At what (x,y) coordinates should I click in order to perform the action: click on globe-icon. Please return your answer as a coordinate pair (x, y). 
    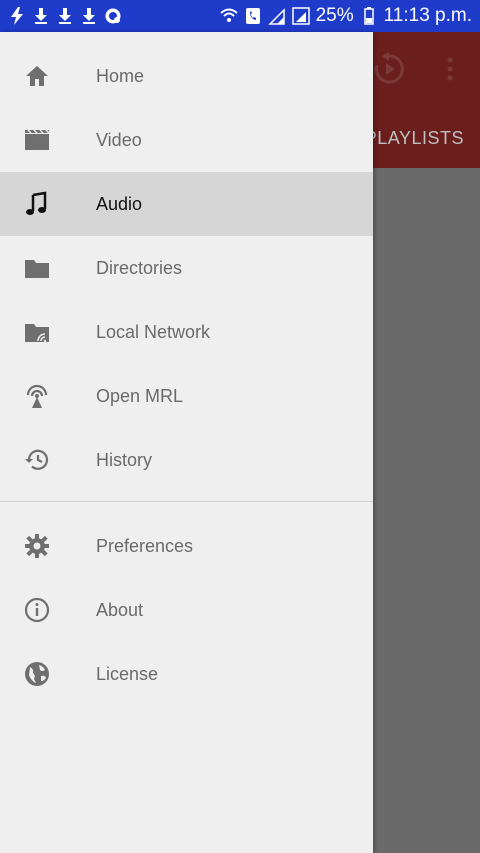
    Looking at the image, I should click on (37, 674).